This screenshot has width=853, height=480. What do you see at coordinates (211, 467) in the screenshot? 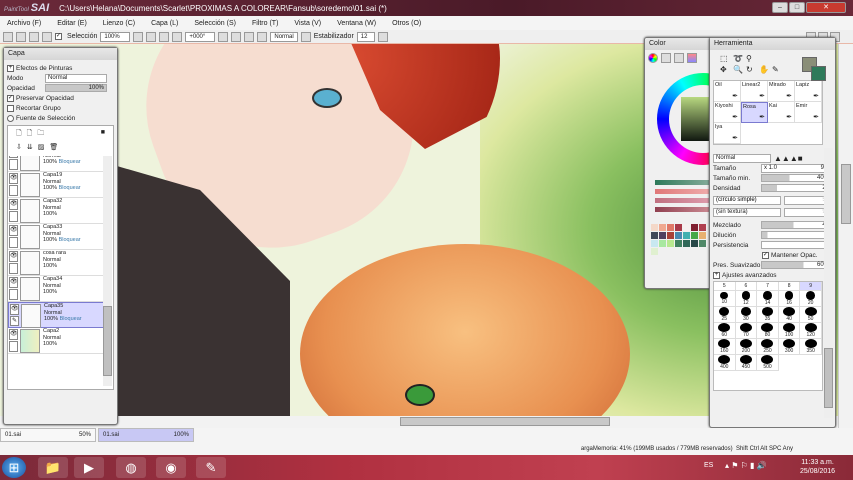
I see `painttool-sai-icon: ✎` at bounding box center [211, 467].